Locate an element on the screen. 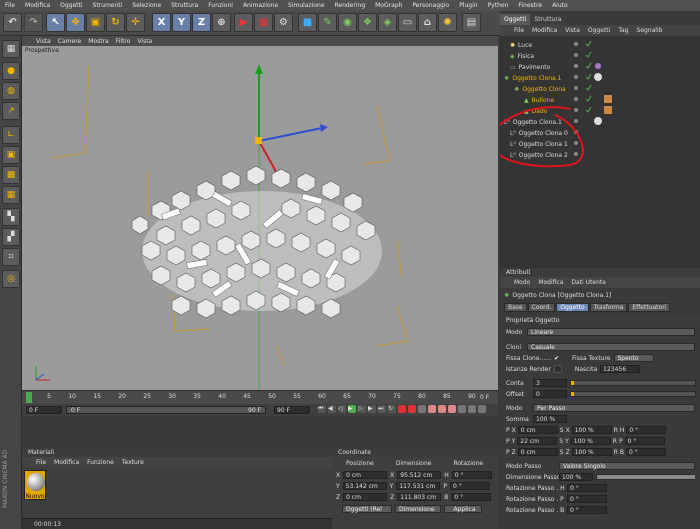 The height and width of the screenshot is (529, 700). modo-dropdown: Lineare is located at coordinates (611, 332).